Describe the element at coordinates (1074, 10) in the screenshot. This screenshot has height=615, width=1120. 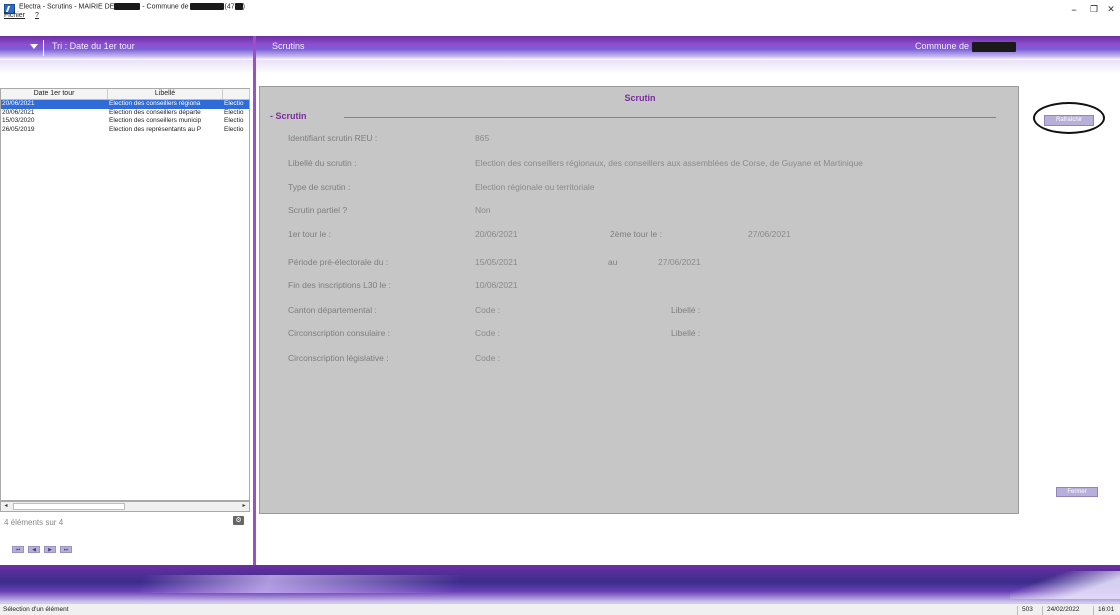
I see `minimize-button: –` at that location.